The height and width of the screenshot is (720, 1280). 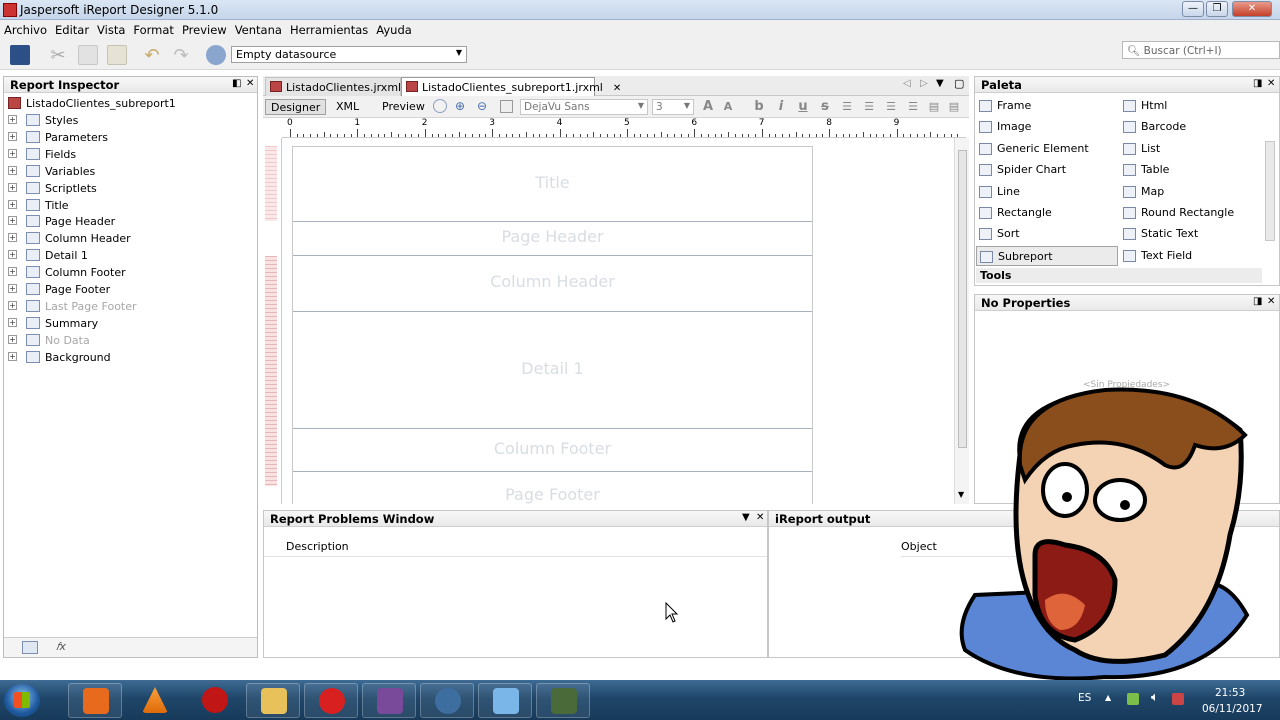 I want to click on search-input: 🔍︎ Buscar (Ctrl+I), so click(x=1201, y=50).